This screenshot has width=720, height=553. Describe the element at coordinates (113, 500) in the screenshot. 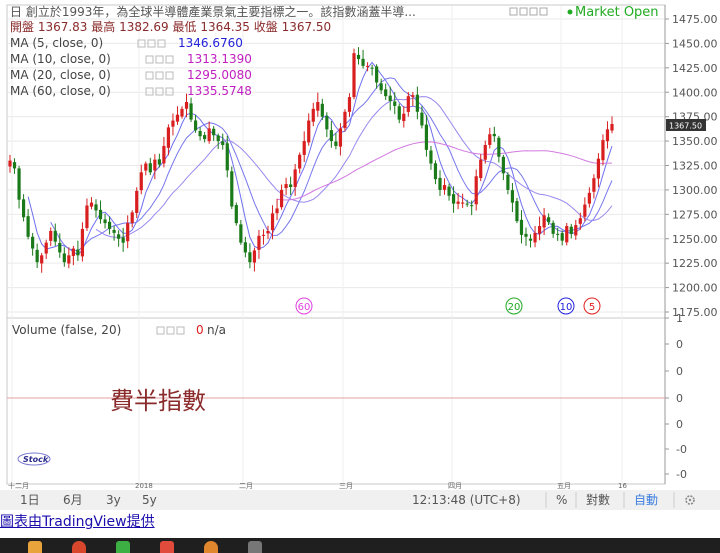

I see `period-3y: 3y` at that location.